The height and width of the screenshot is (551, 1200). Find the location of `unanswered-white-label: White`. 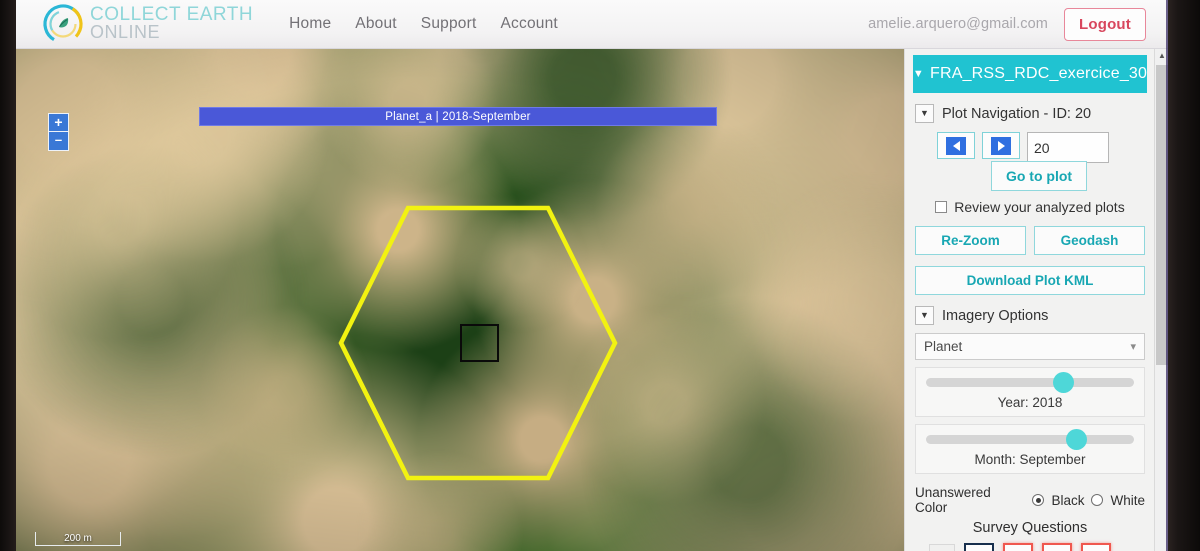

unanswered-white-label: White is located at coordinates (1127, 500).